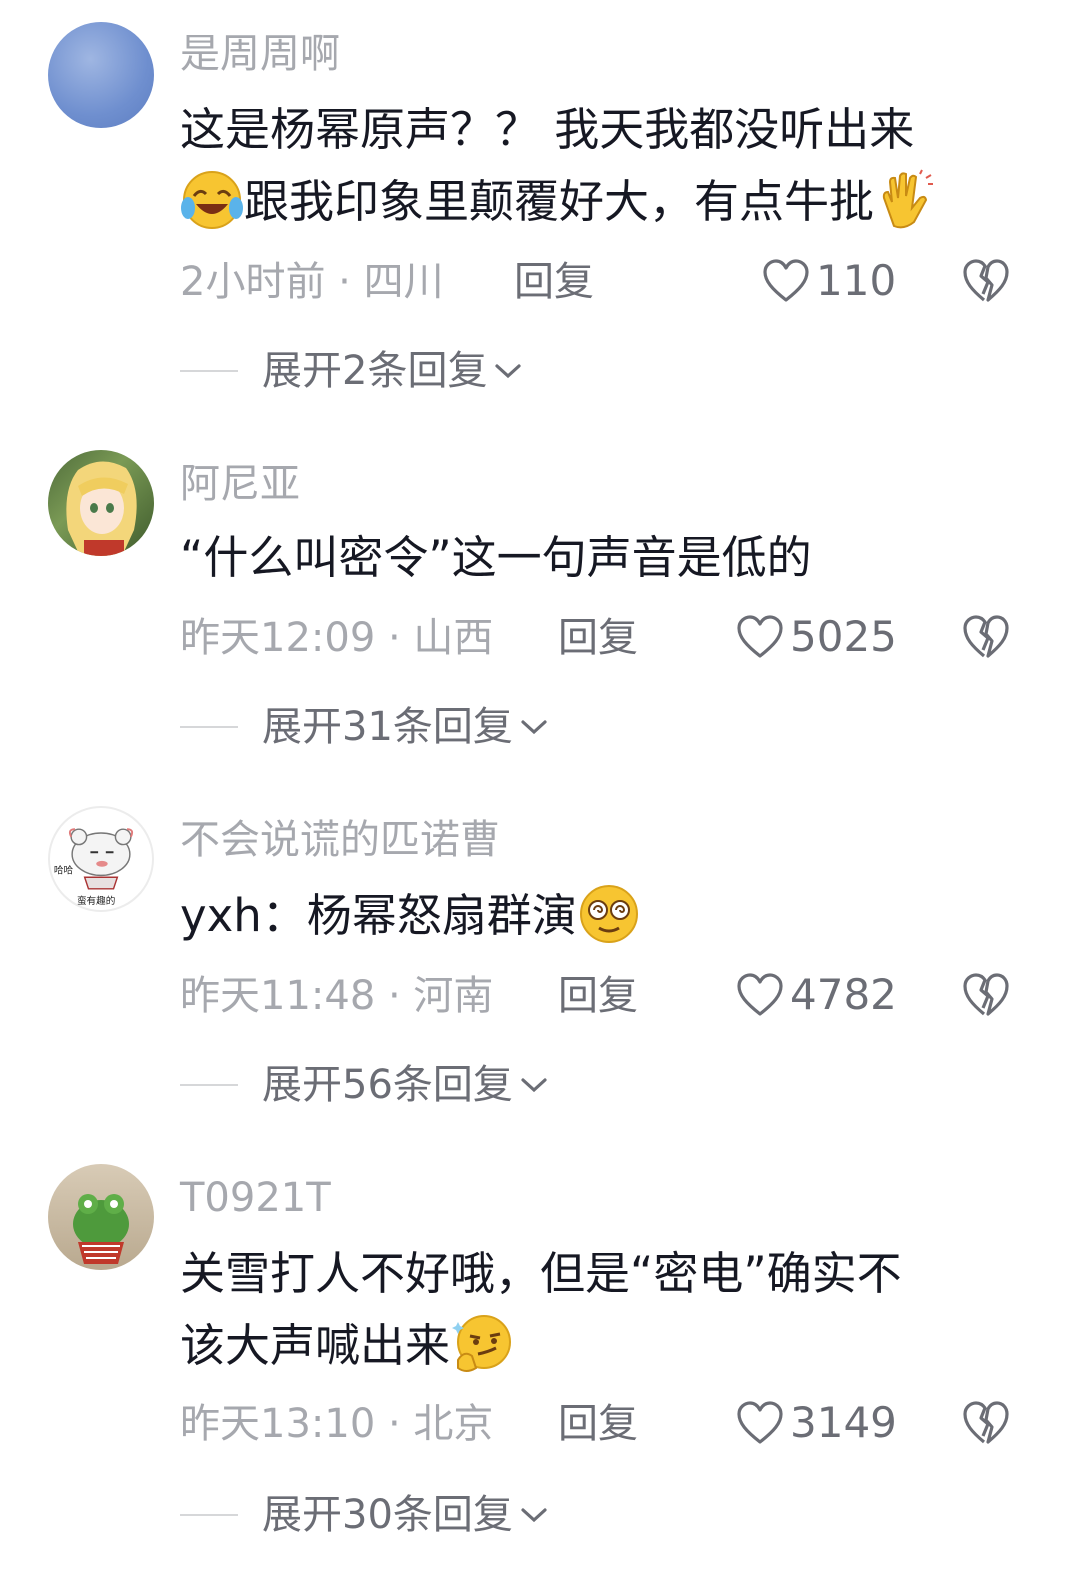  Describe the element at coordinates (843, 1422) in the screenshot. I see `like-count: 3149` at that location.